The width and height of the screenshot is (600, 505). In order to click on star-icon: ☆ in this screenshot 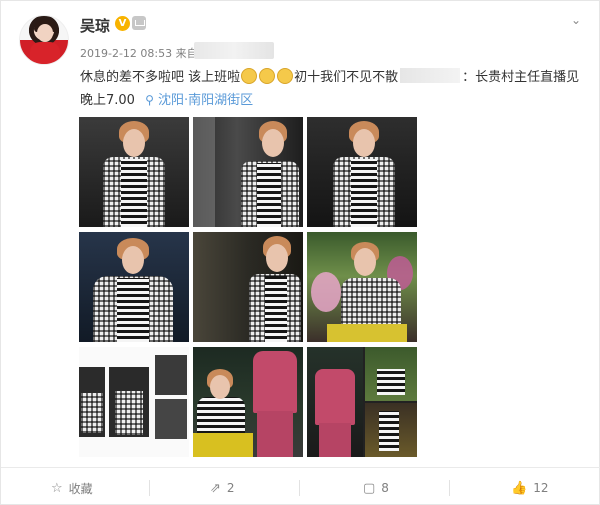, I will do `click(57, 488)`.